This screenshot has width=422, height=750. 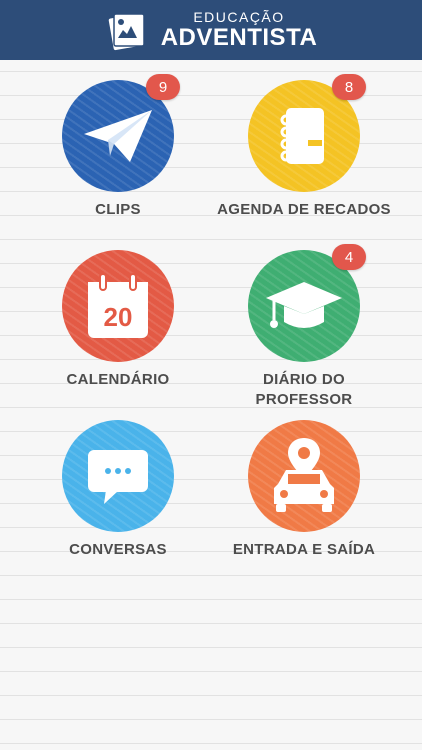 What do you see at coordinates (349, 257) in the screenshot?
I see `diario-badge: 4` at bounding box center [349, 257].